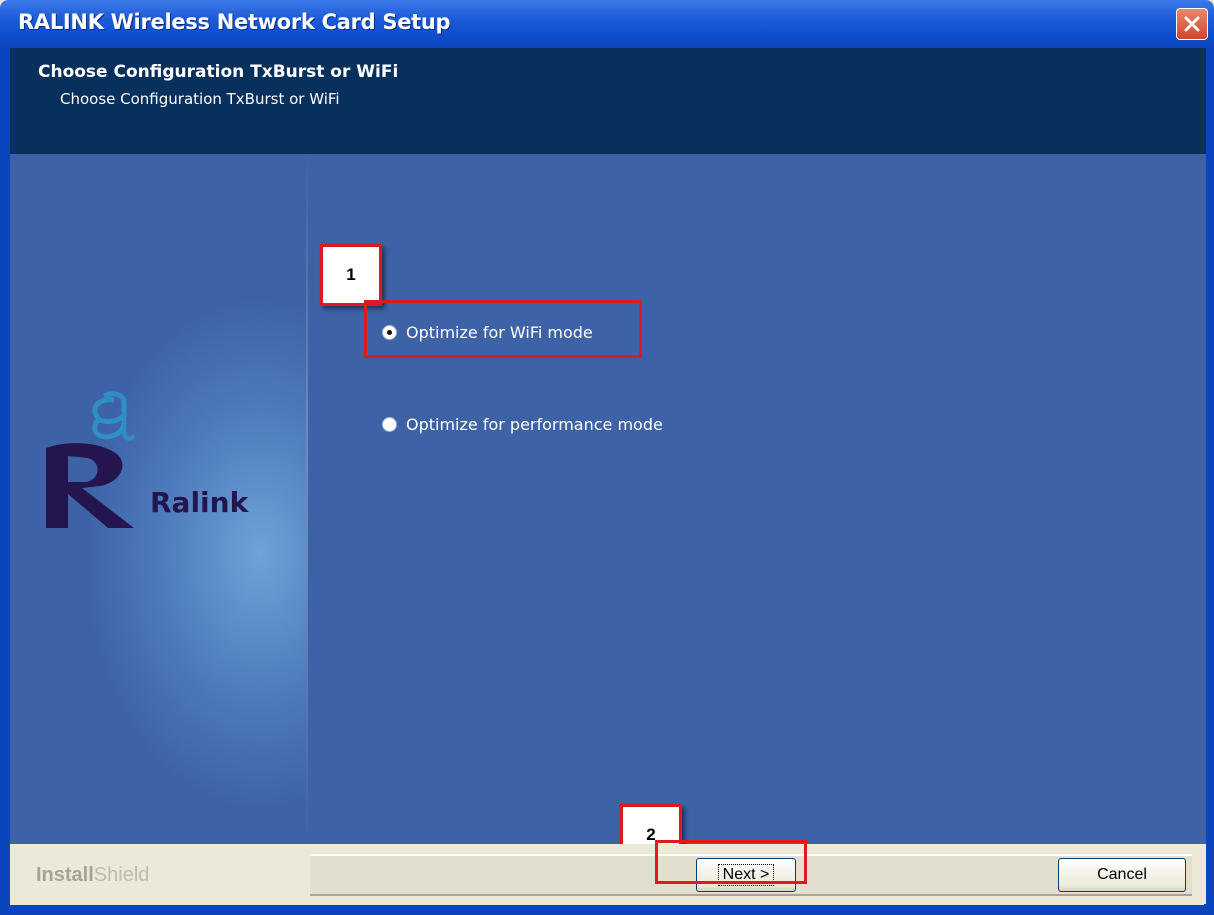 This screenshot has height=915, width=1214. What do you see at coordinates (499, 332) in the screenshot?
I see `option-wifi-label: Optimize for WiFi mode` at bounding box center [499, 332].